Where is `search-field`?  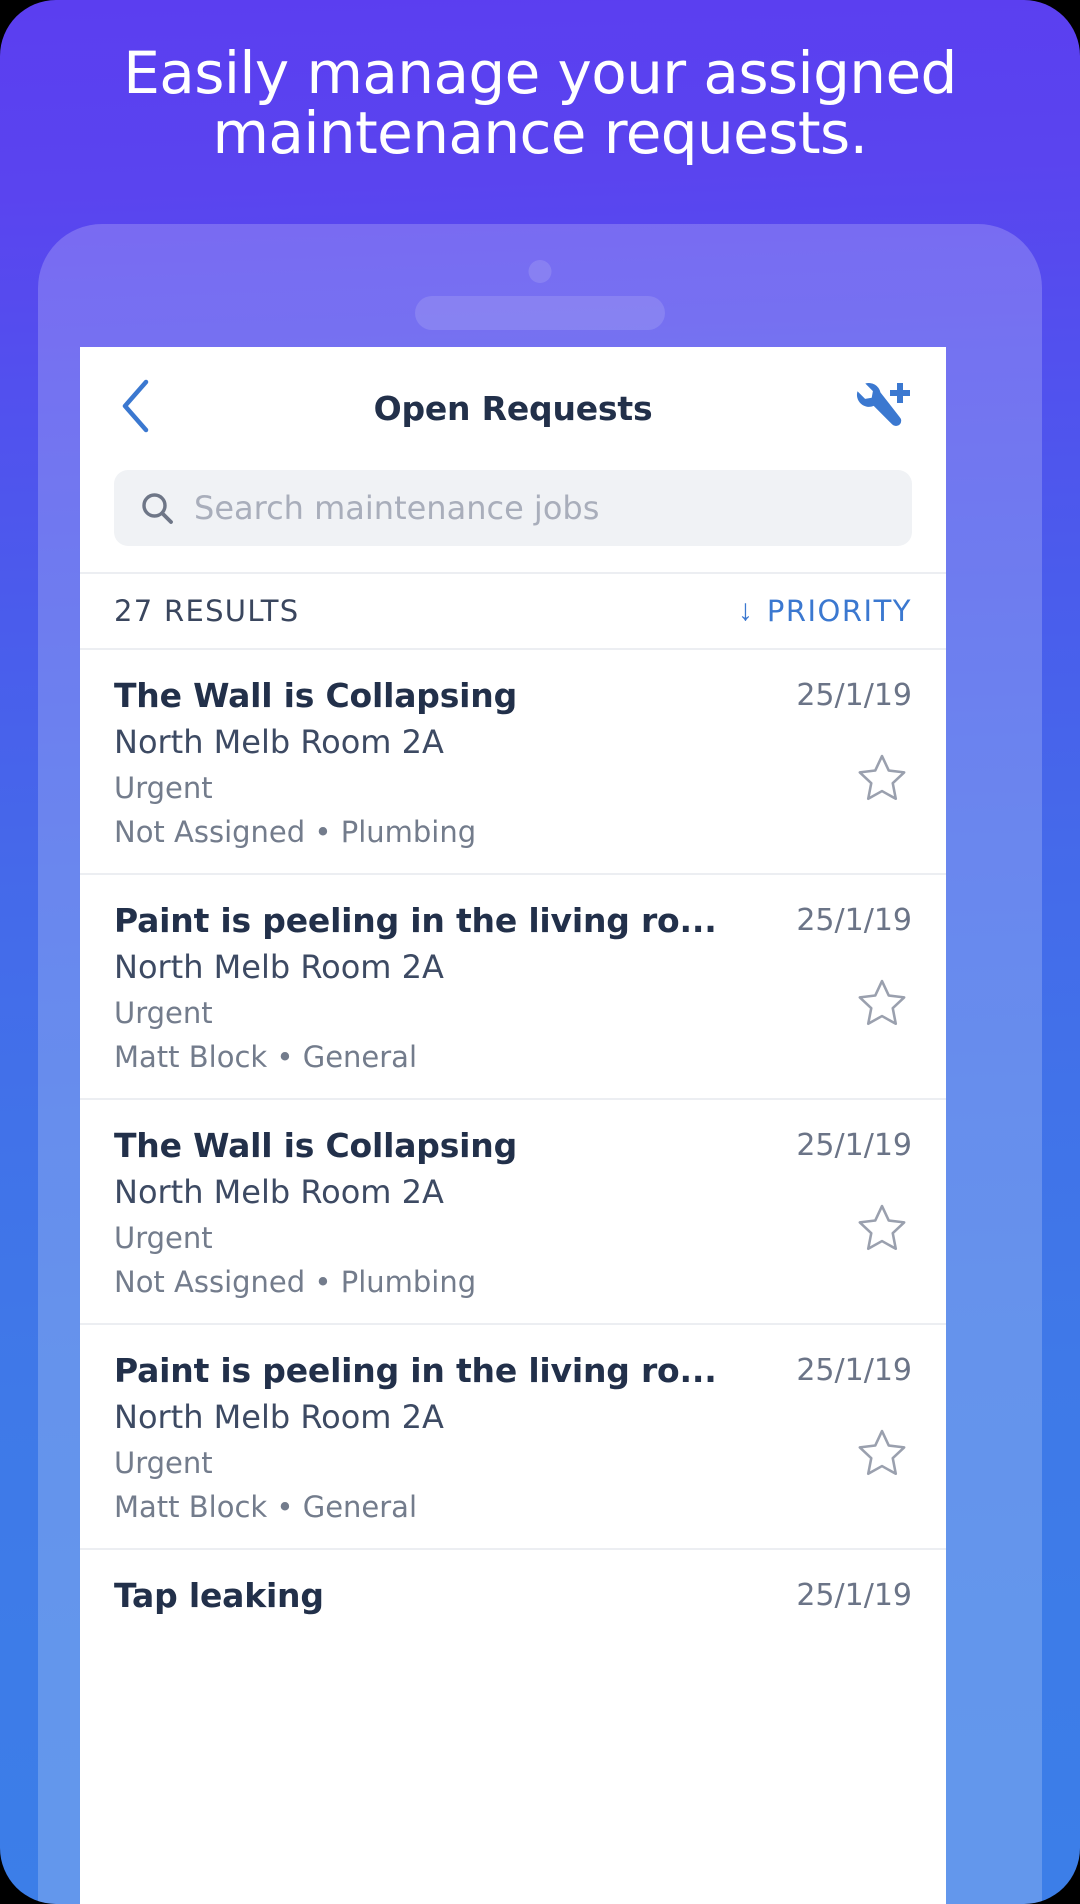
search-field is located at coordinates (513, 508).